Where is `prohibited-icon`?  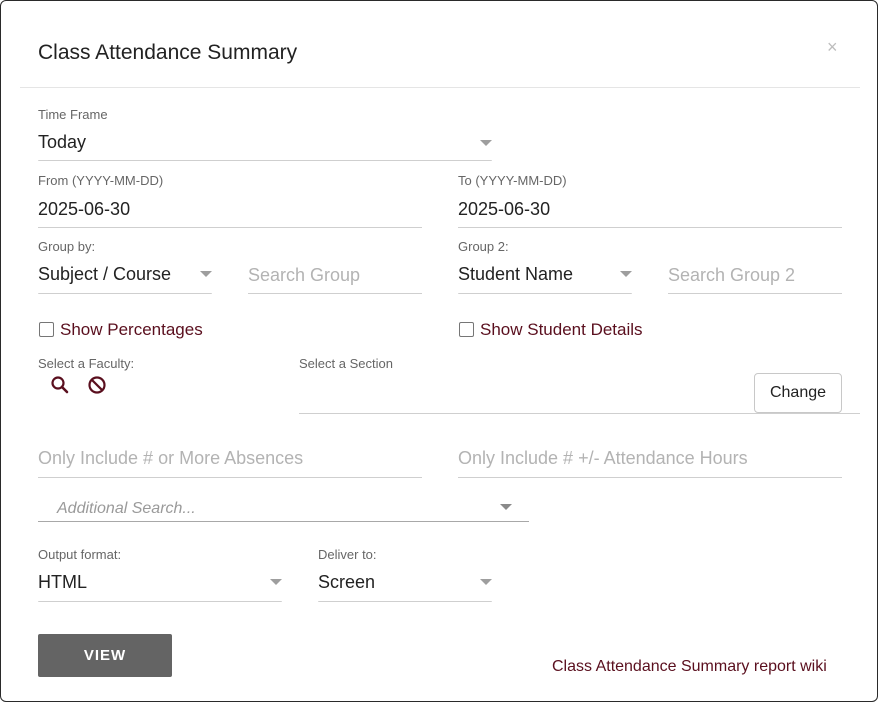 prohibited-icon is located at coordinates (97, 385).